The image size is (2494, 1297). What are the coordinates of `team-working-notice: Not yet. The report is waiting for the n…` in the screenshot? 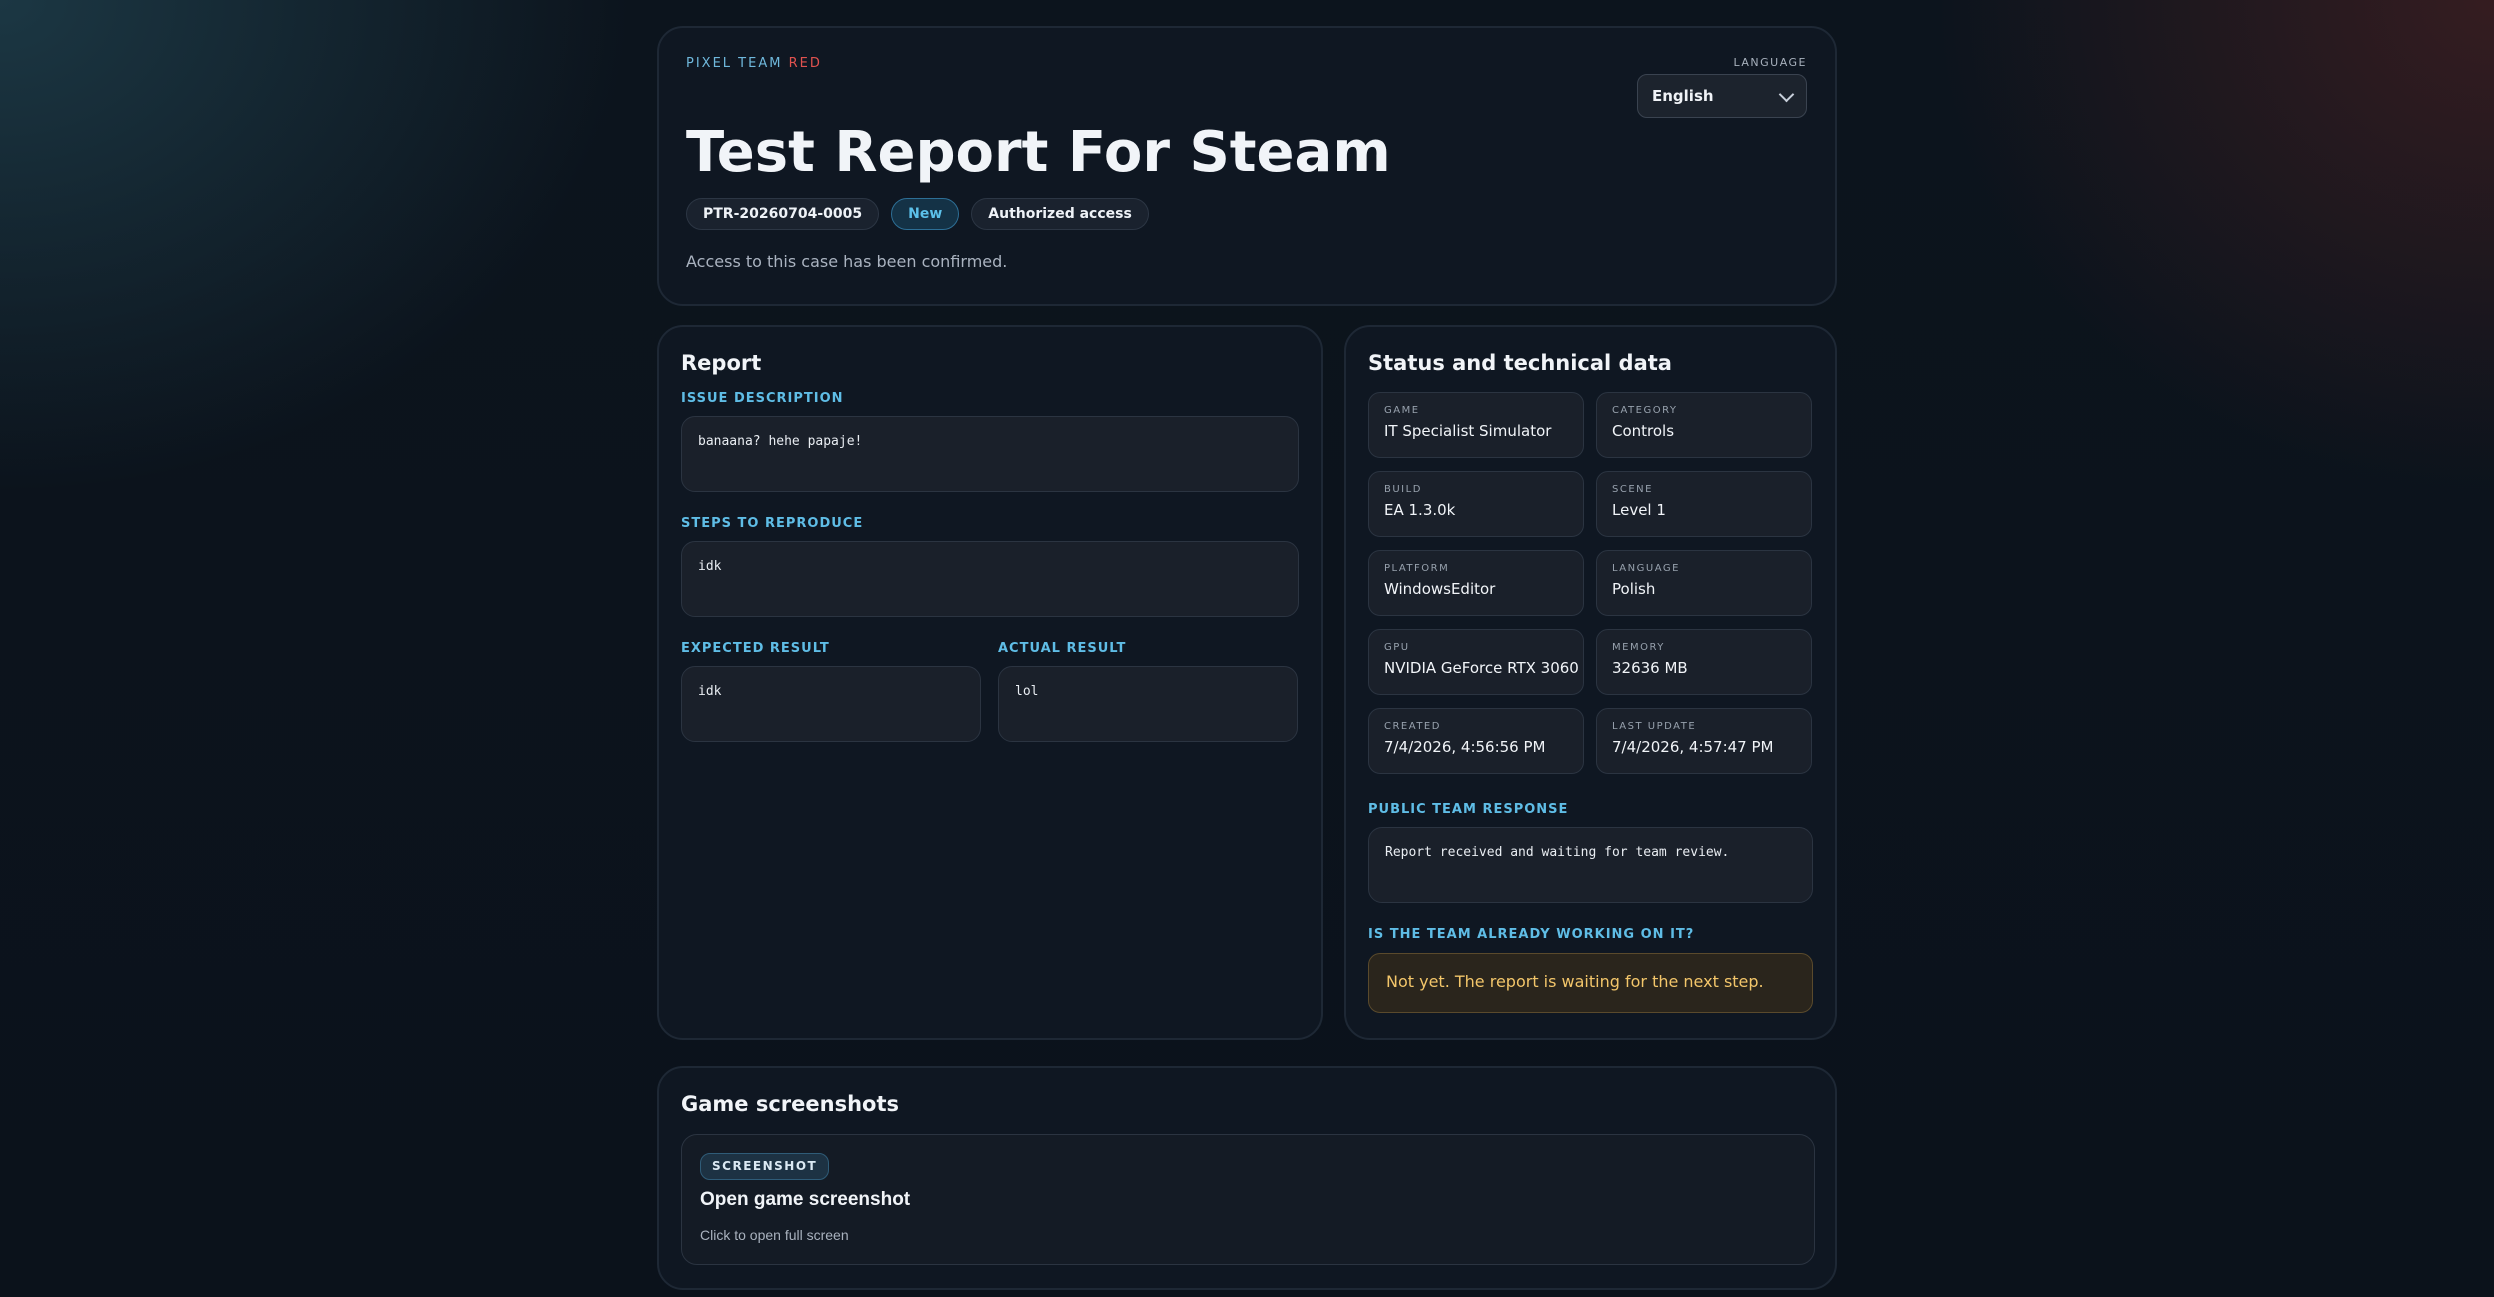 It's located at (1590, 983).